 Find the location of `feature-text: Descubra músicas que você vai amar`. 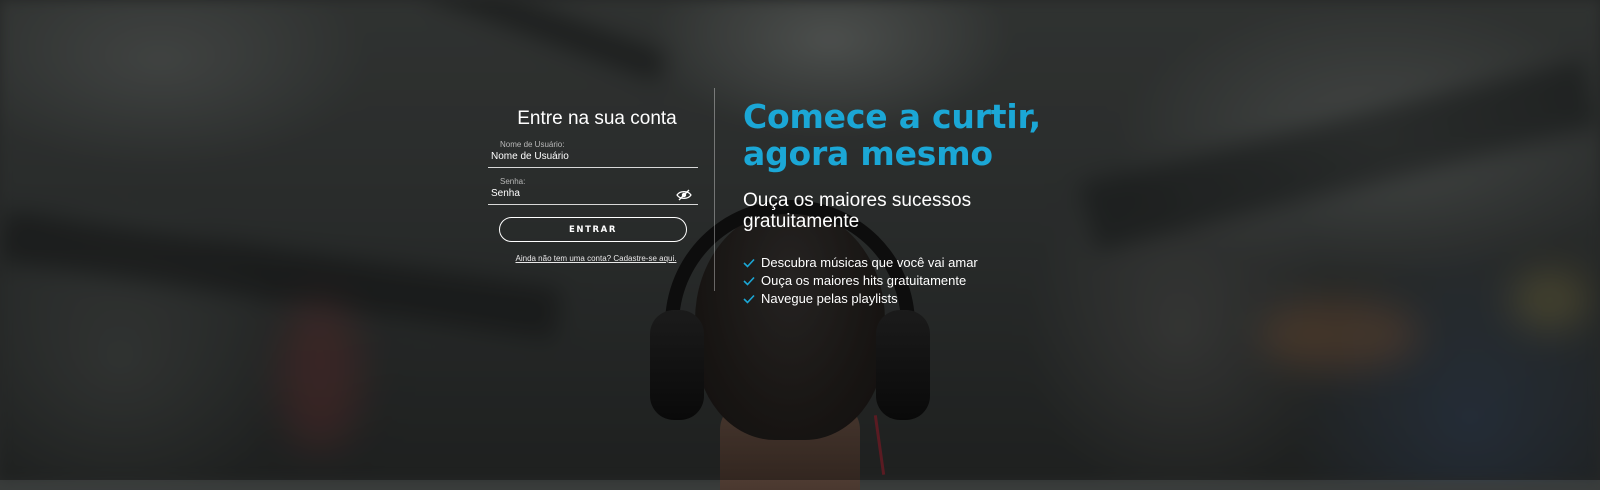

feature-text: Descubra músicas que você vai amar is located at coordinates (869, 262).